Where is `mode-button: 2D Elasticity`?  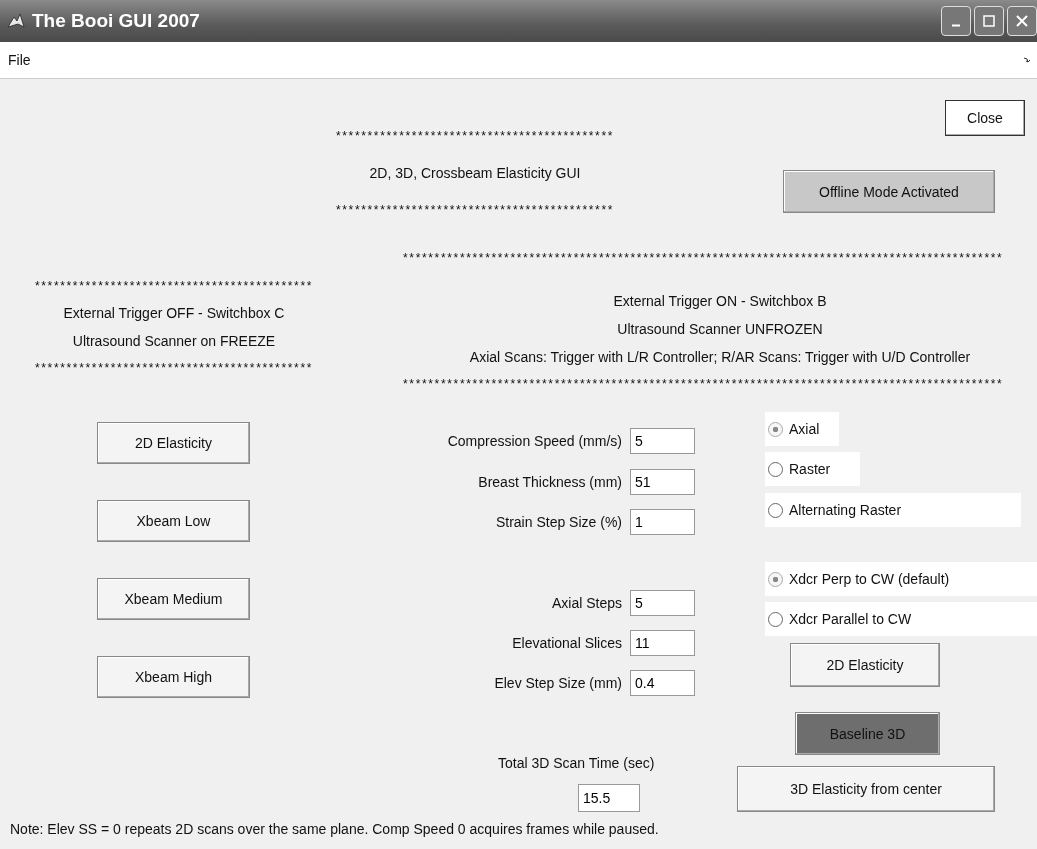 mode-button: 2D Elasticity is located at coordinates (173, 443).